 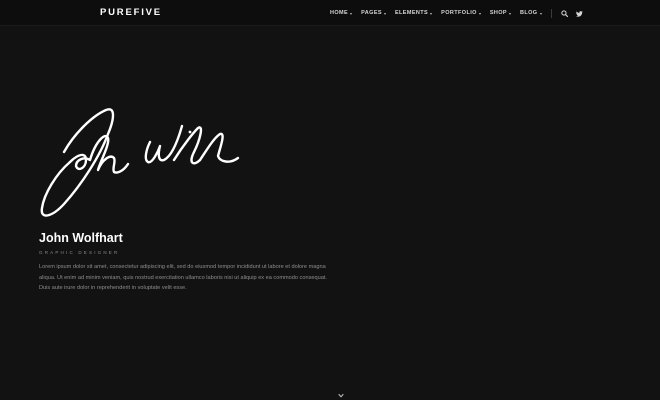 I want to click on hero-role: GRAPHIC DESIGNER, so click(x=79, y=252).